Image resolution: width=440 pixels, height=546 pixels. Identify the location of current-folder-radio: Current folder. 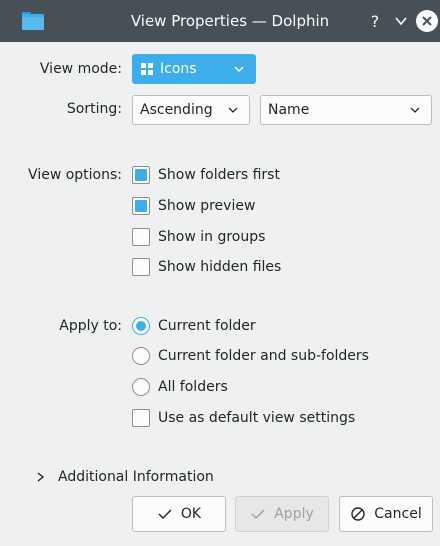
(194, 326).